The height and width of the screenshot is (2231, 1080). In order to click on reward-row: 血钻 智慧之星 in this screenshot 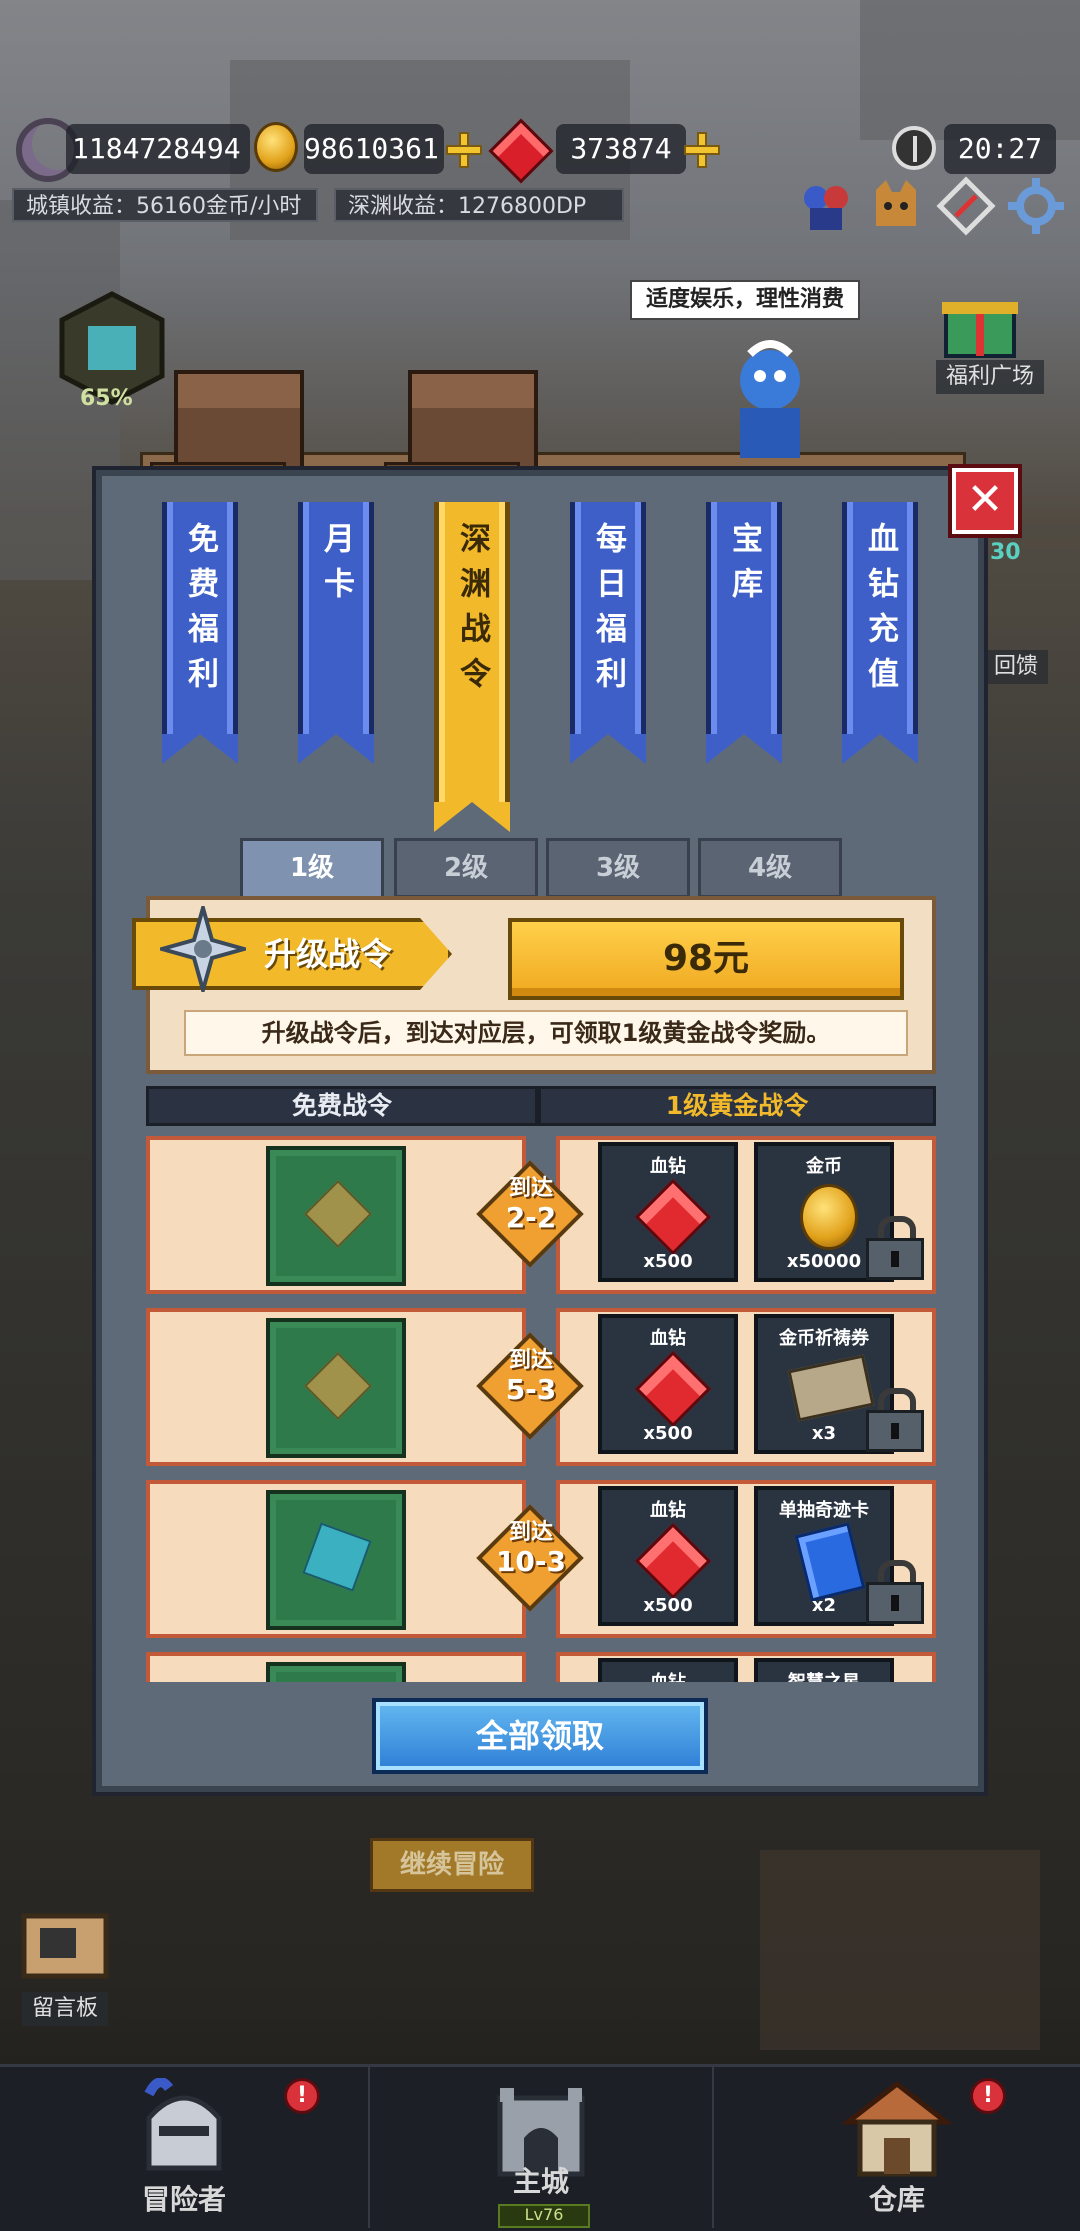, I will do `click(541, 1667)`.